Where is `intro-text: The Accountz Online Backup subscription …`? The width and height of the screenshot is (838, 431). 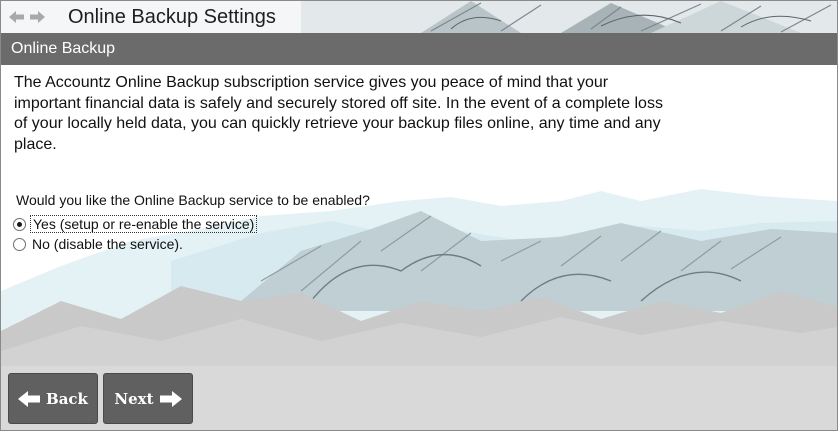 intro-text: The Accountz Online Backup subscription … is located at coordinates (338, 113).